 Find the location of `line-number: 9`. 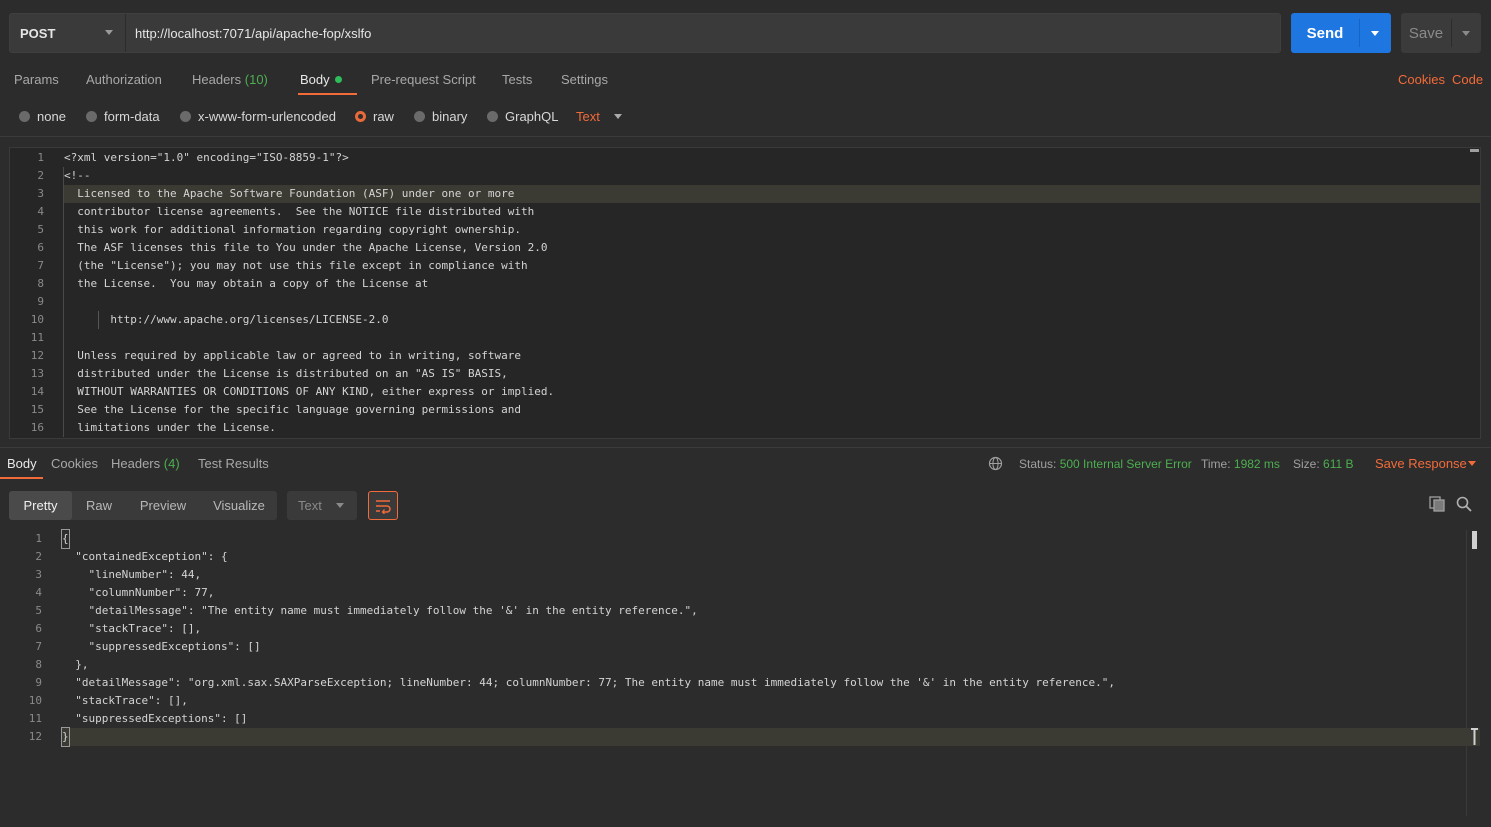

line-number: 9 is located at coordinates (38, 682).